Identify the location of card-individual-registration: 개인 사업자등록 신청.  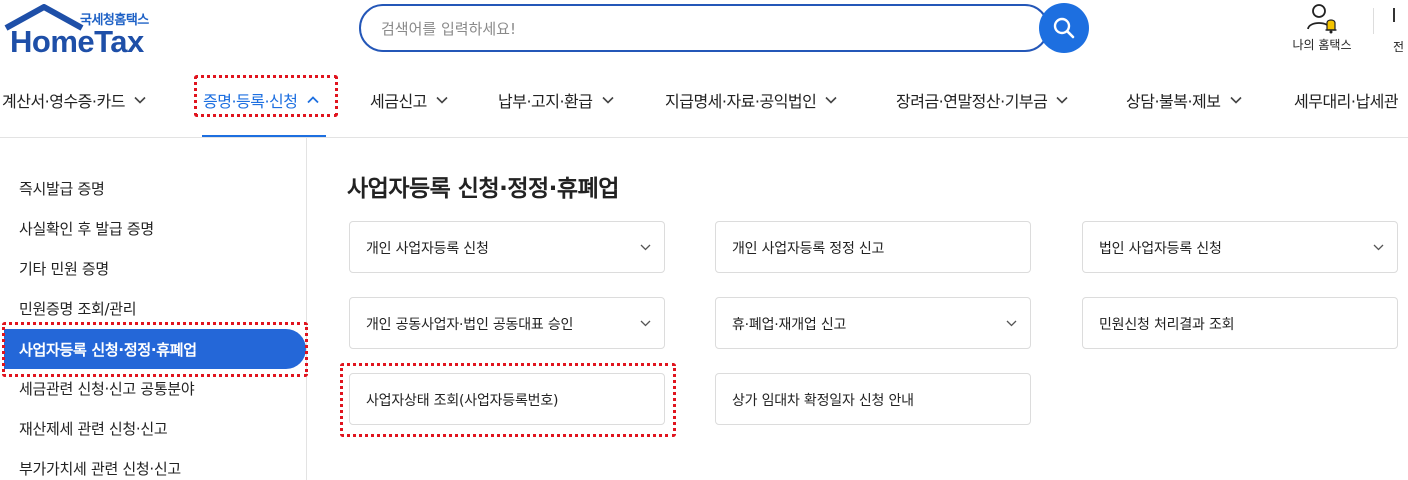
(507, 247).